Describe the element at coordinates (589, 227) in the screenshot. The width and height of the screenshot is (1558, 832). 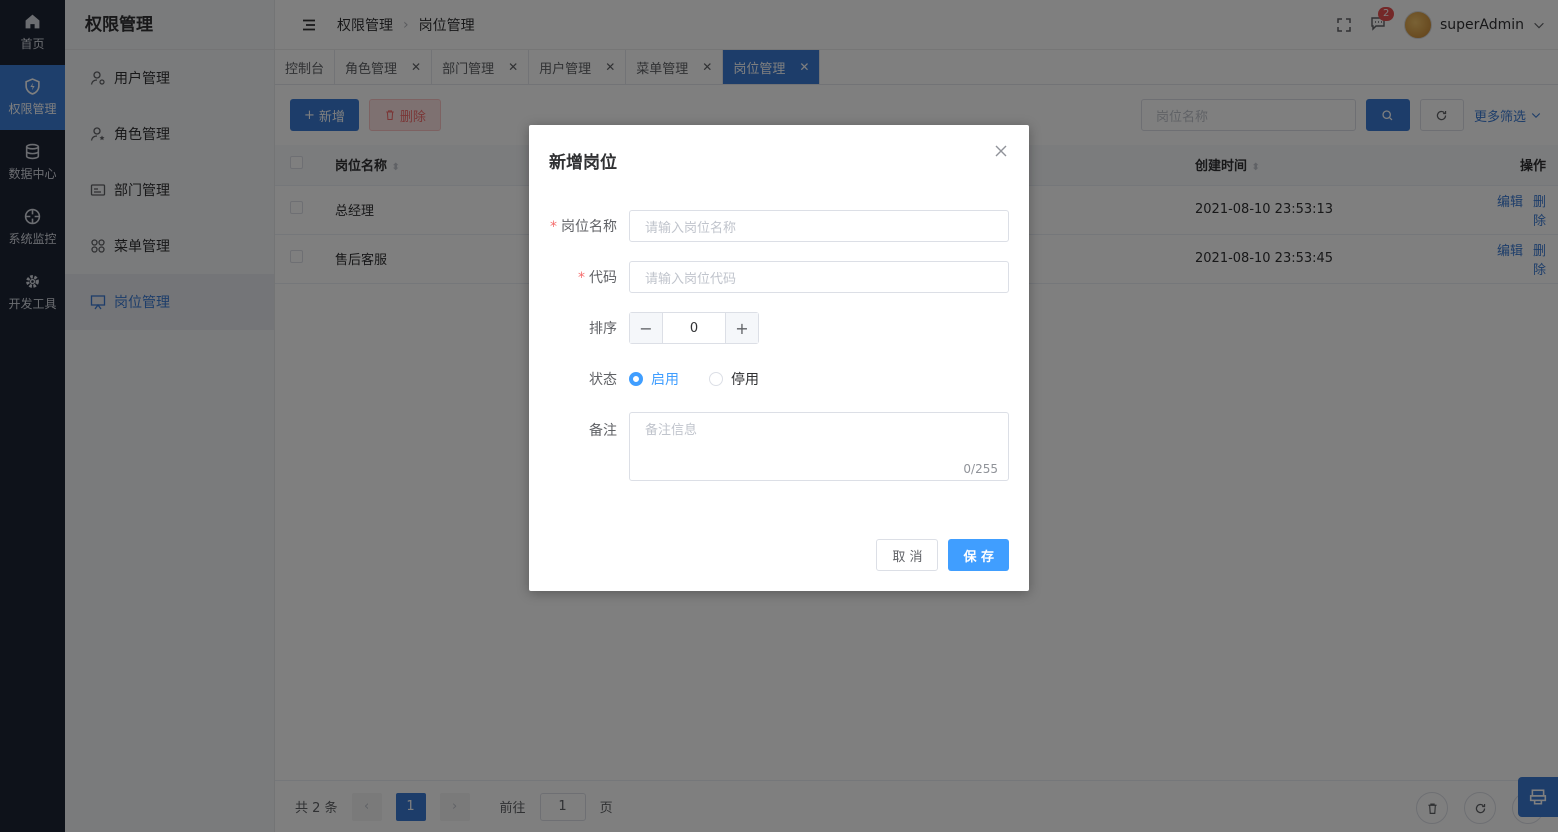
I see `name-label: 岗位名称` at that location.